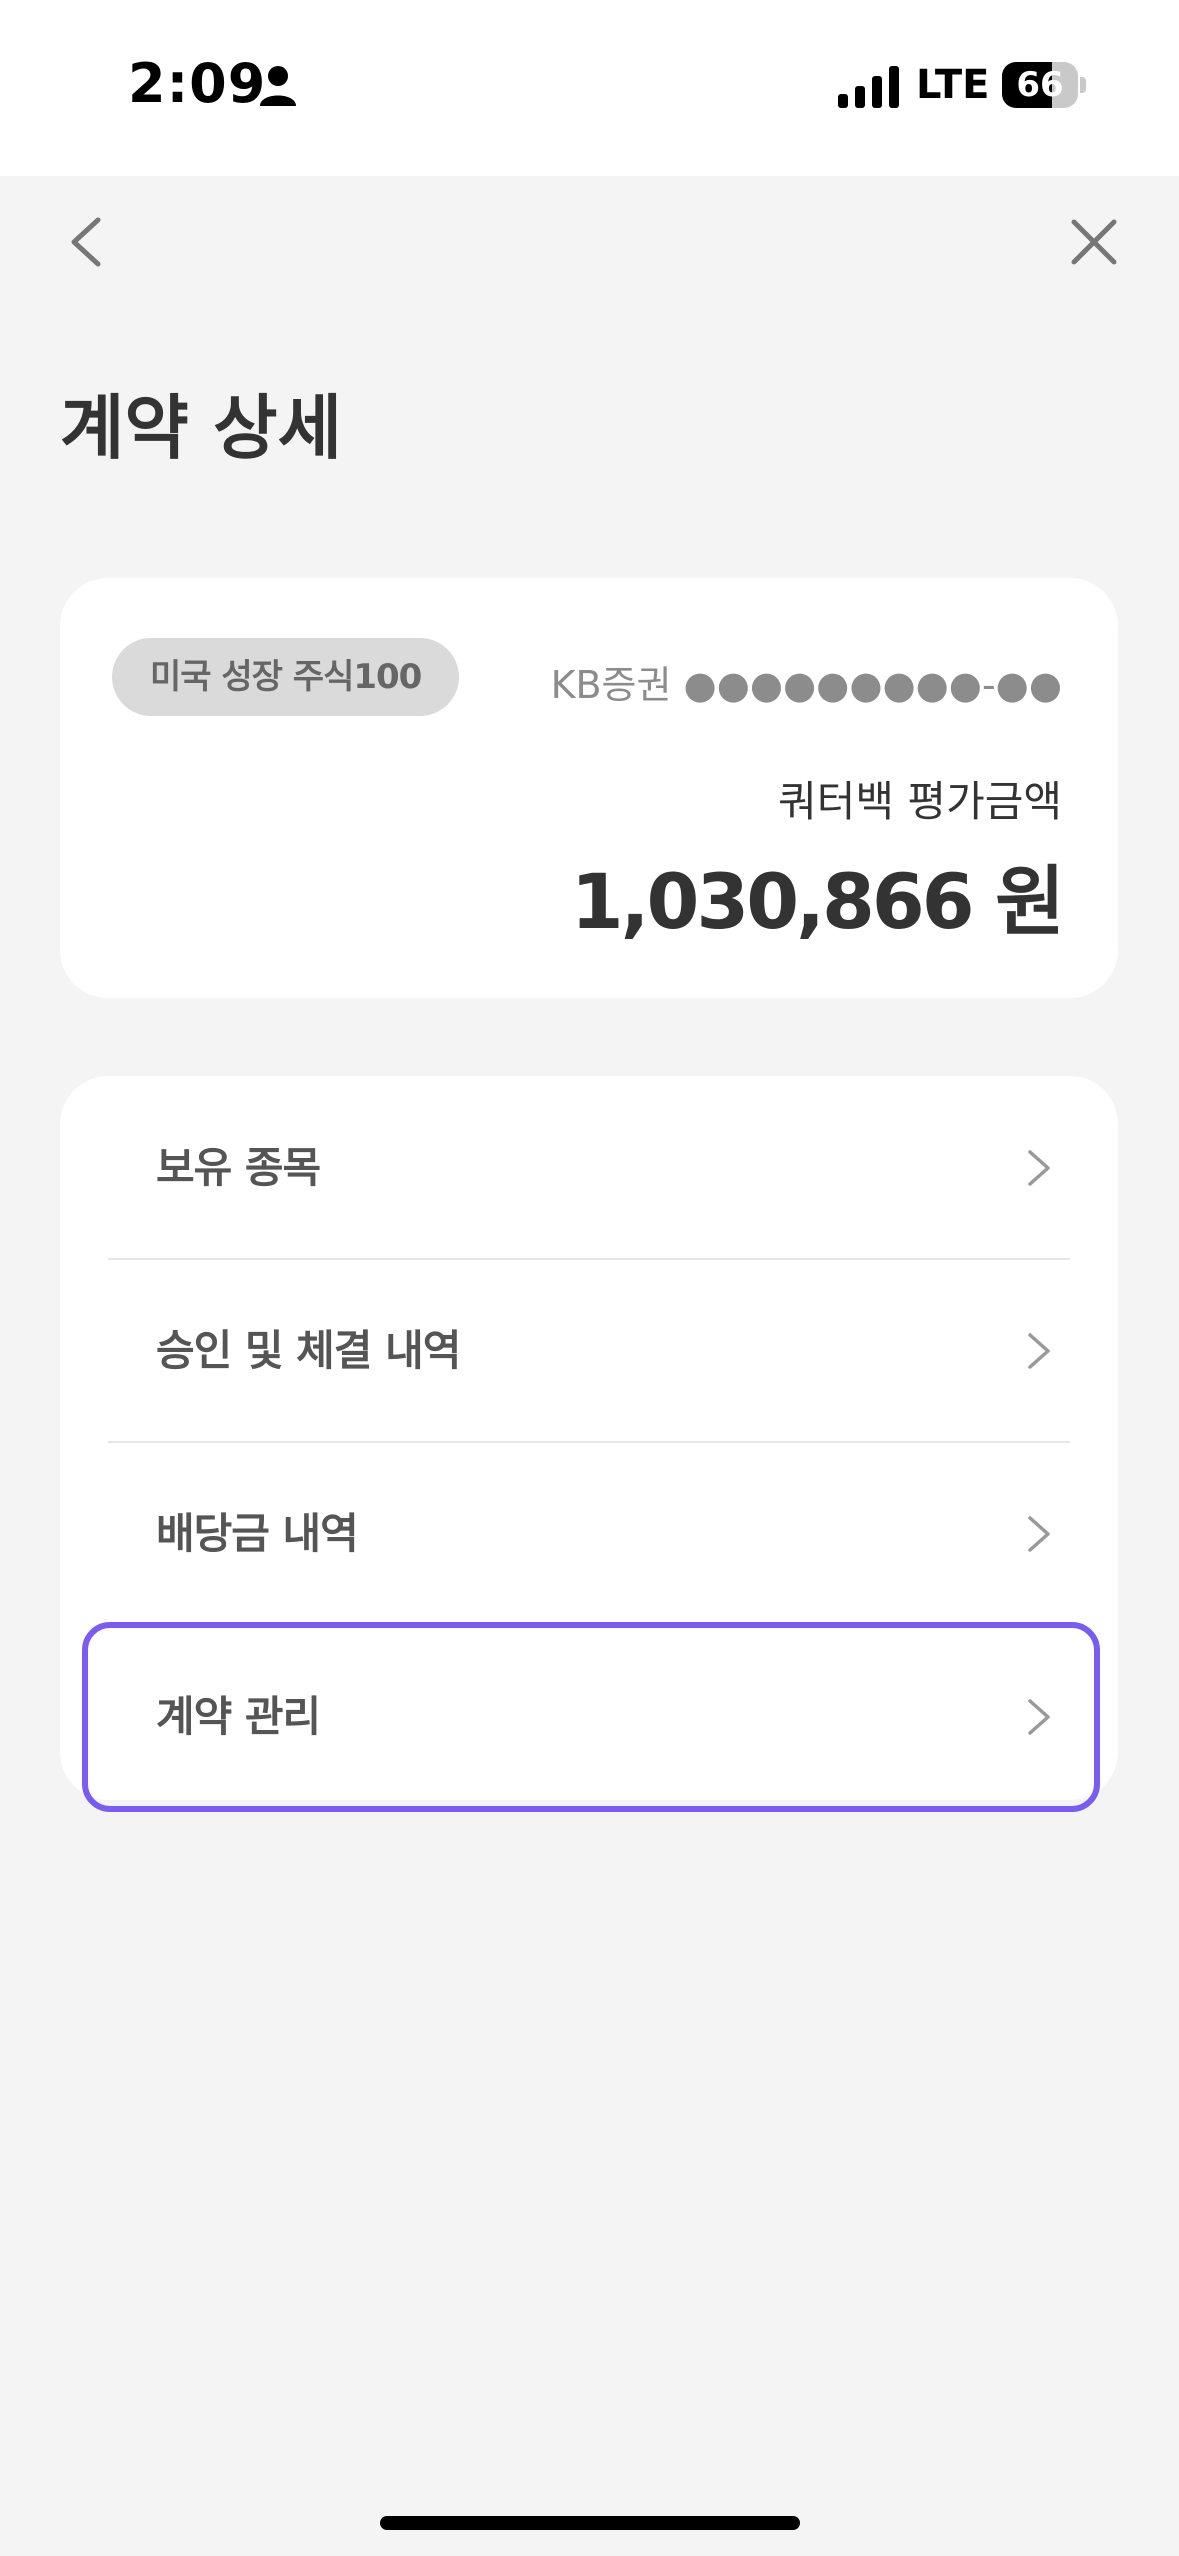 The width and height of the screenshot is (1179, 2556). Describe the element at coordinates (868, 87) in the screenshot. I see `signal-icon` at that location.